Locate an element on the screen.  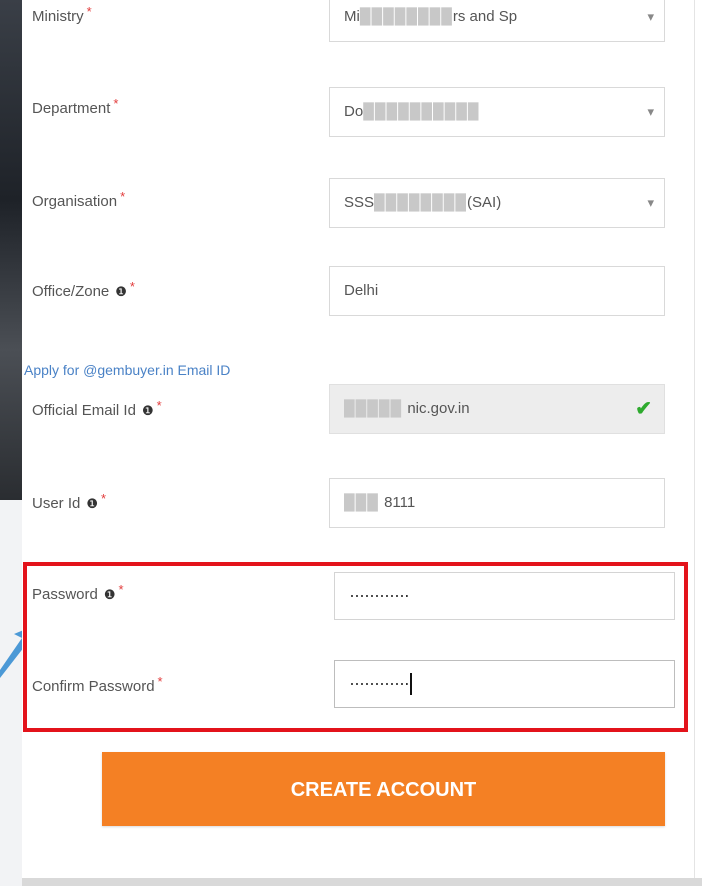
create-account-button: CREATE ACCOUNT is located at coordinates (383, 789).